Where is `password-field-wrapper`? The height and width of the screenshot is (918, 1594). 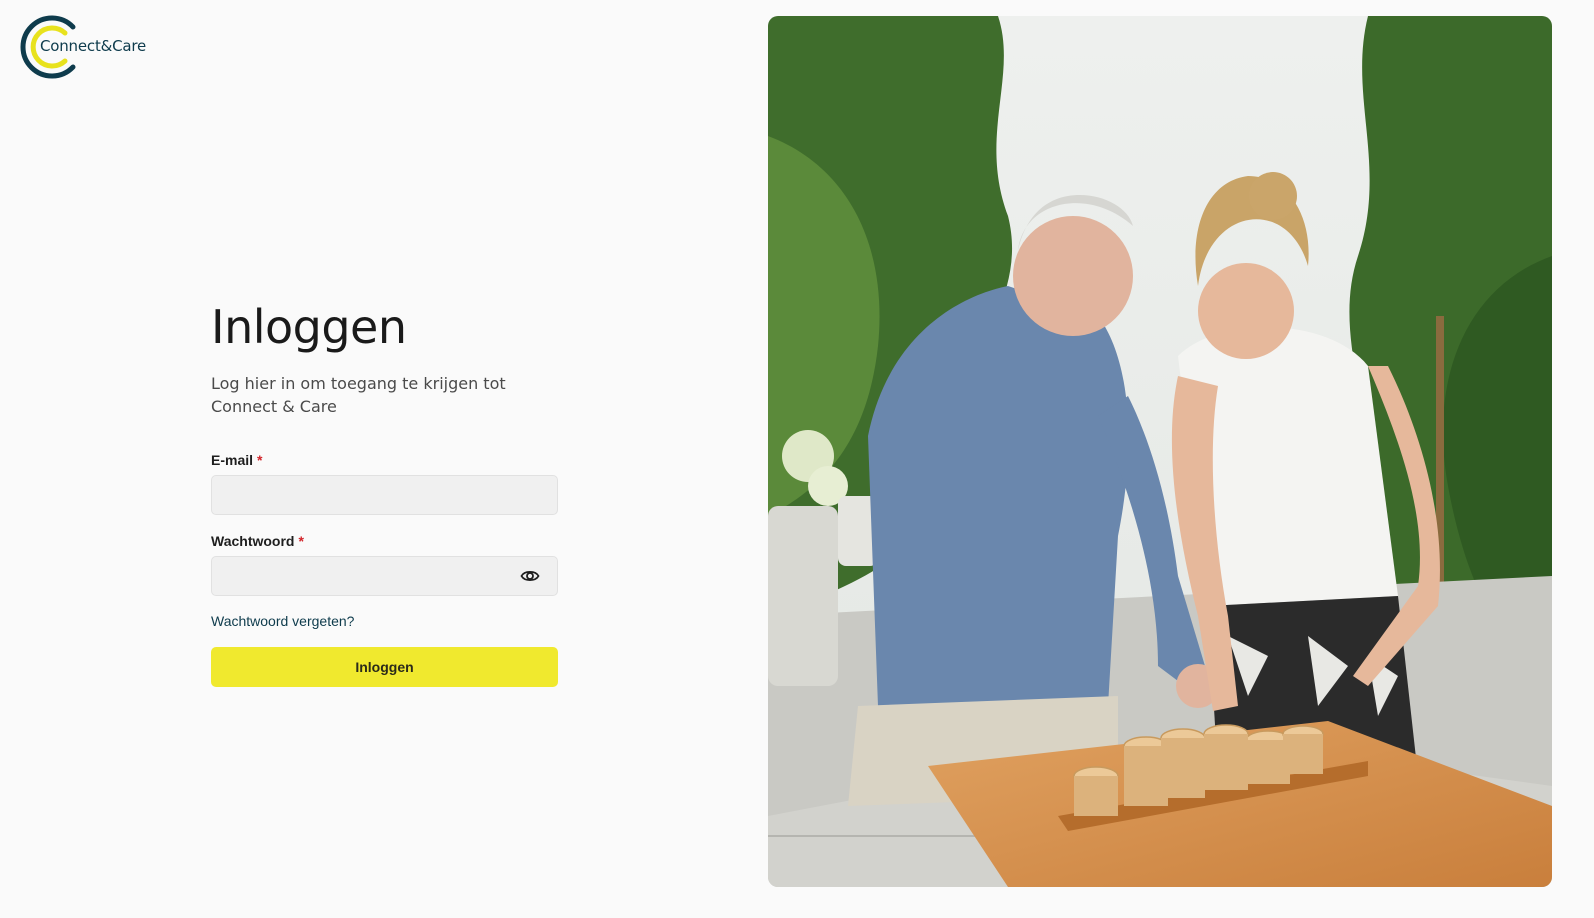
password-field-wrapper is located at coordinates (384, 576).